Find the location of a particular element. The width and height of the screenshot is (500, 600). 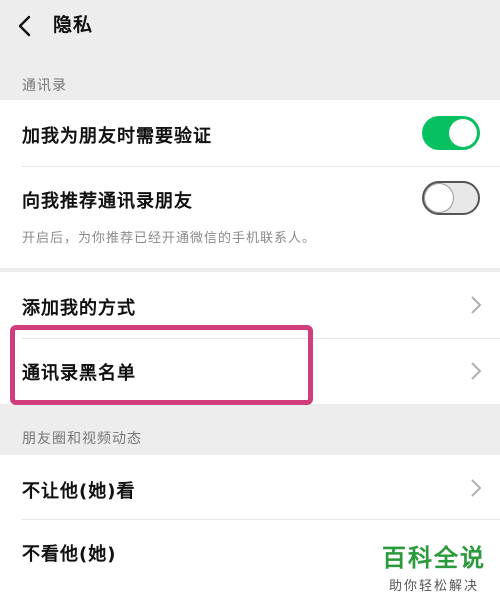

row-label: 通讯录黑名单 is located at coordinates (79, 373).